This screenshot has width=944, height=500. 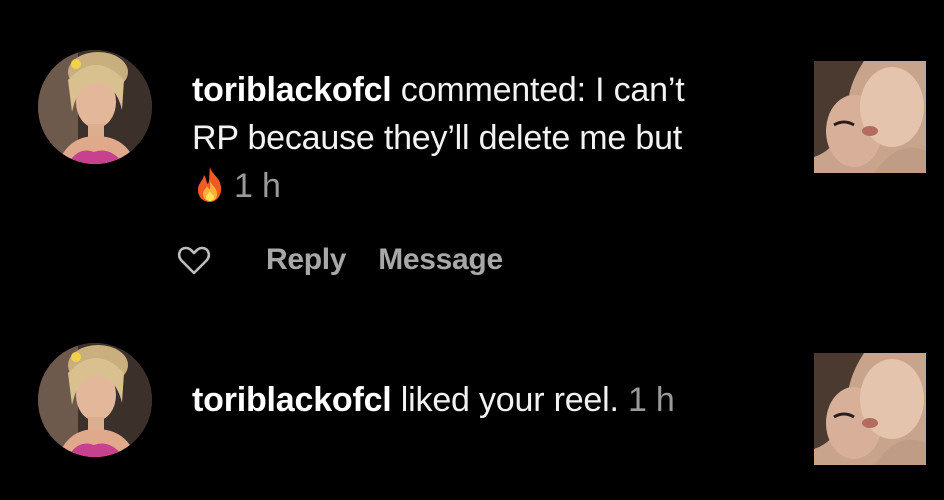 I want to click on fire-icon, so click(x=210, y=184).